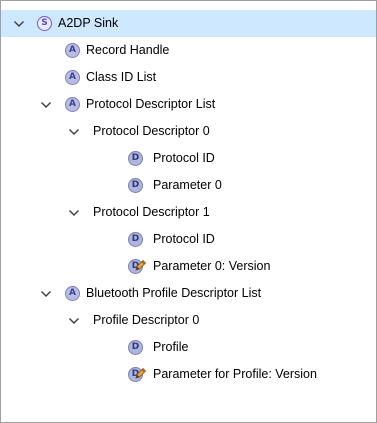 The width and height of the screenshot is (377, 423). I want to click on tree-node-label: Parameter for Profile: Version, so click(235, 374).